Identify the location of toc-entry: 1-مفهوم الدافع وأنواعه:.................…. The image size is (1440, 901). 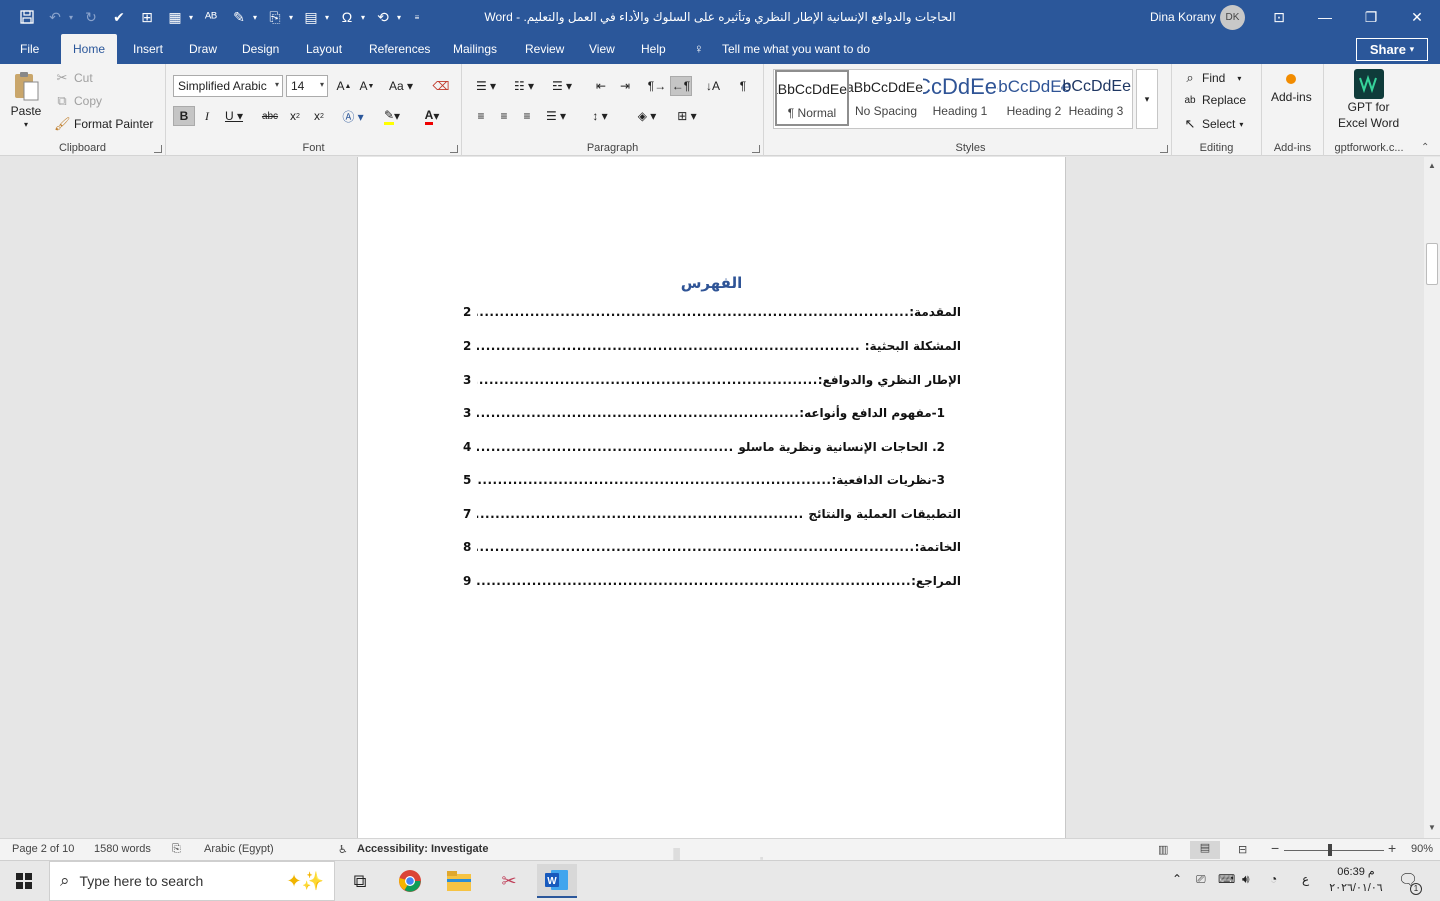
(712, 416).